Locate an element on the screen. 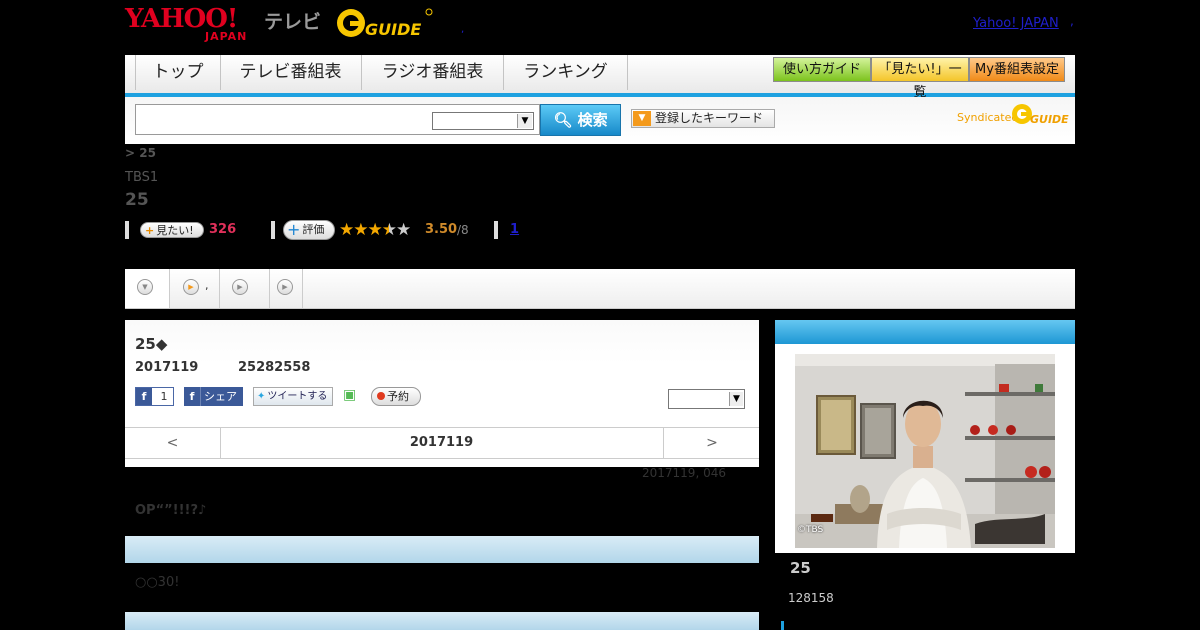  breadcrumb: > 25 is located at coordinates (140, 153).